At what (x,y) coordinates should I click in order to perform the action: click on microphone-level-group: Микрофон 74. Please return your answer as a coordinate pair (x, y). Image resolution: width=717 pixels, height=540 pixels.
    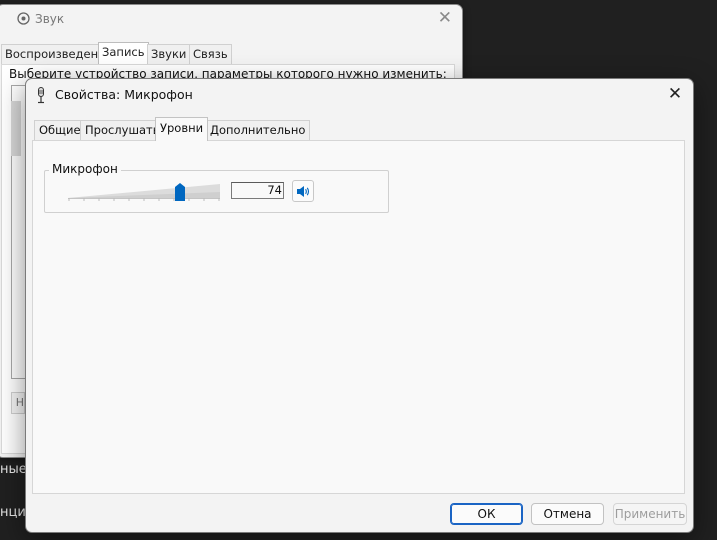
    Looking at the image, I should click on (216, 187).